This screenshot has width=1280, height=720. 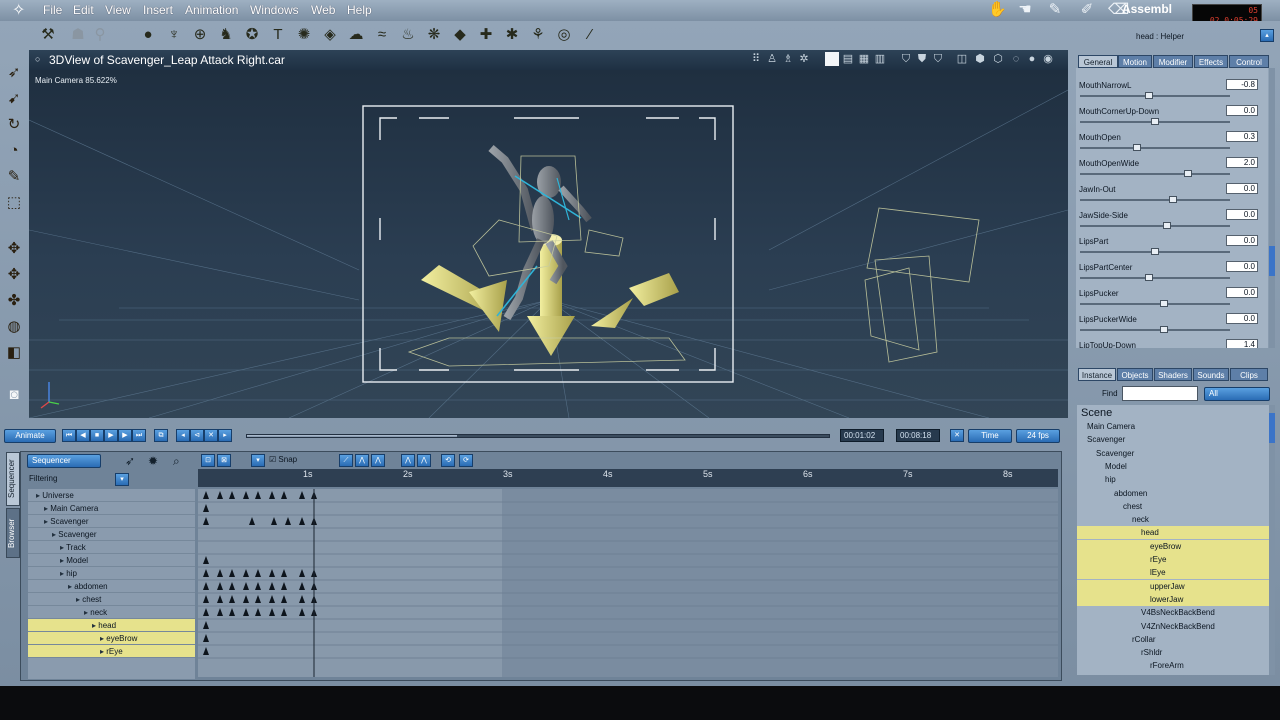 What do you see at coordinates (125, 435) in the screenshot?
I see `step-forward-icon: ▶` at bounding box center [125, 435].